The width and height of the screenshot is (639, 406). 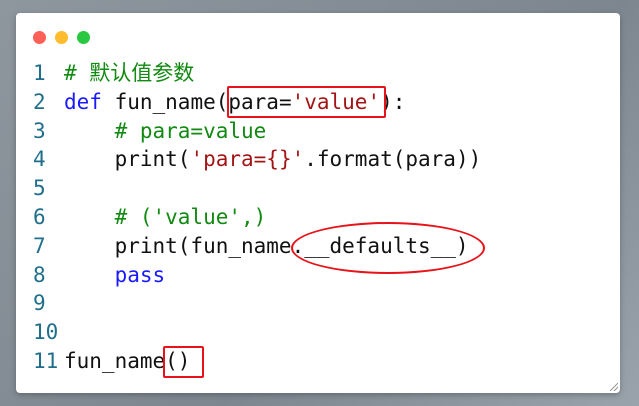 I want to click on line-number: 1, so click(x=39, y=73).